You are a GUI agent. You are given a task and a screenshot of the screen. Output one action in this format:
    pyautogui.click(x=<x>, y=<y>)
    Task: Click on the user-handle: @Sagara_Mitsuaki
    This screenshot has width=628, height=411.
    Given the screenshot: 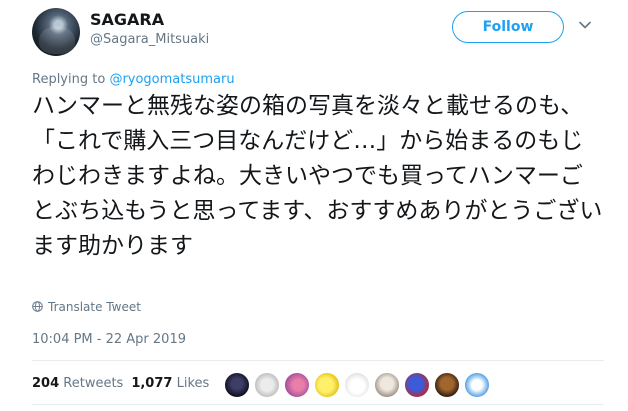 What is the action you would take?
    pyautogui.click(x=149, y=40)
    